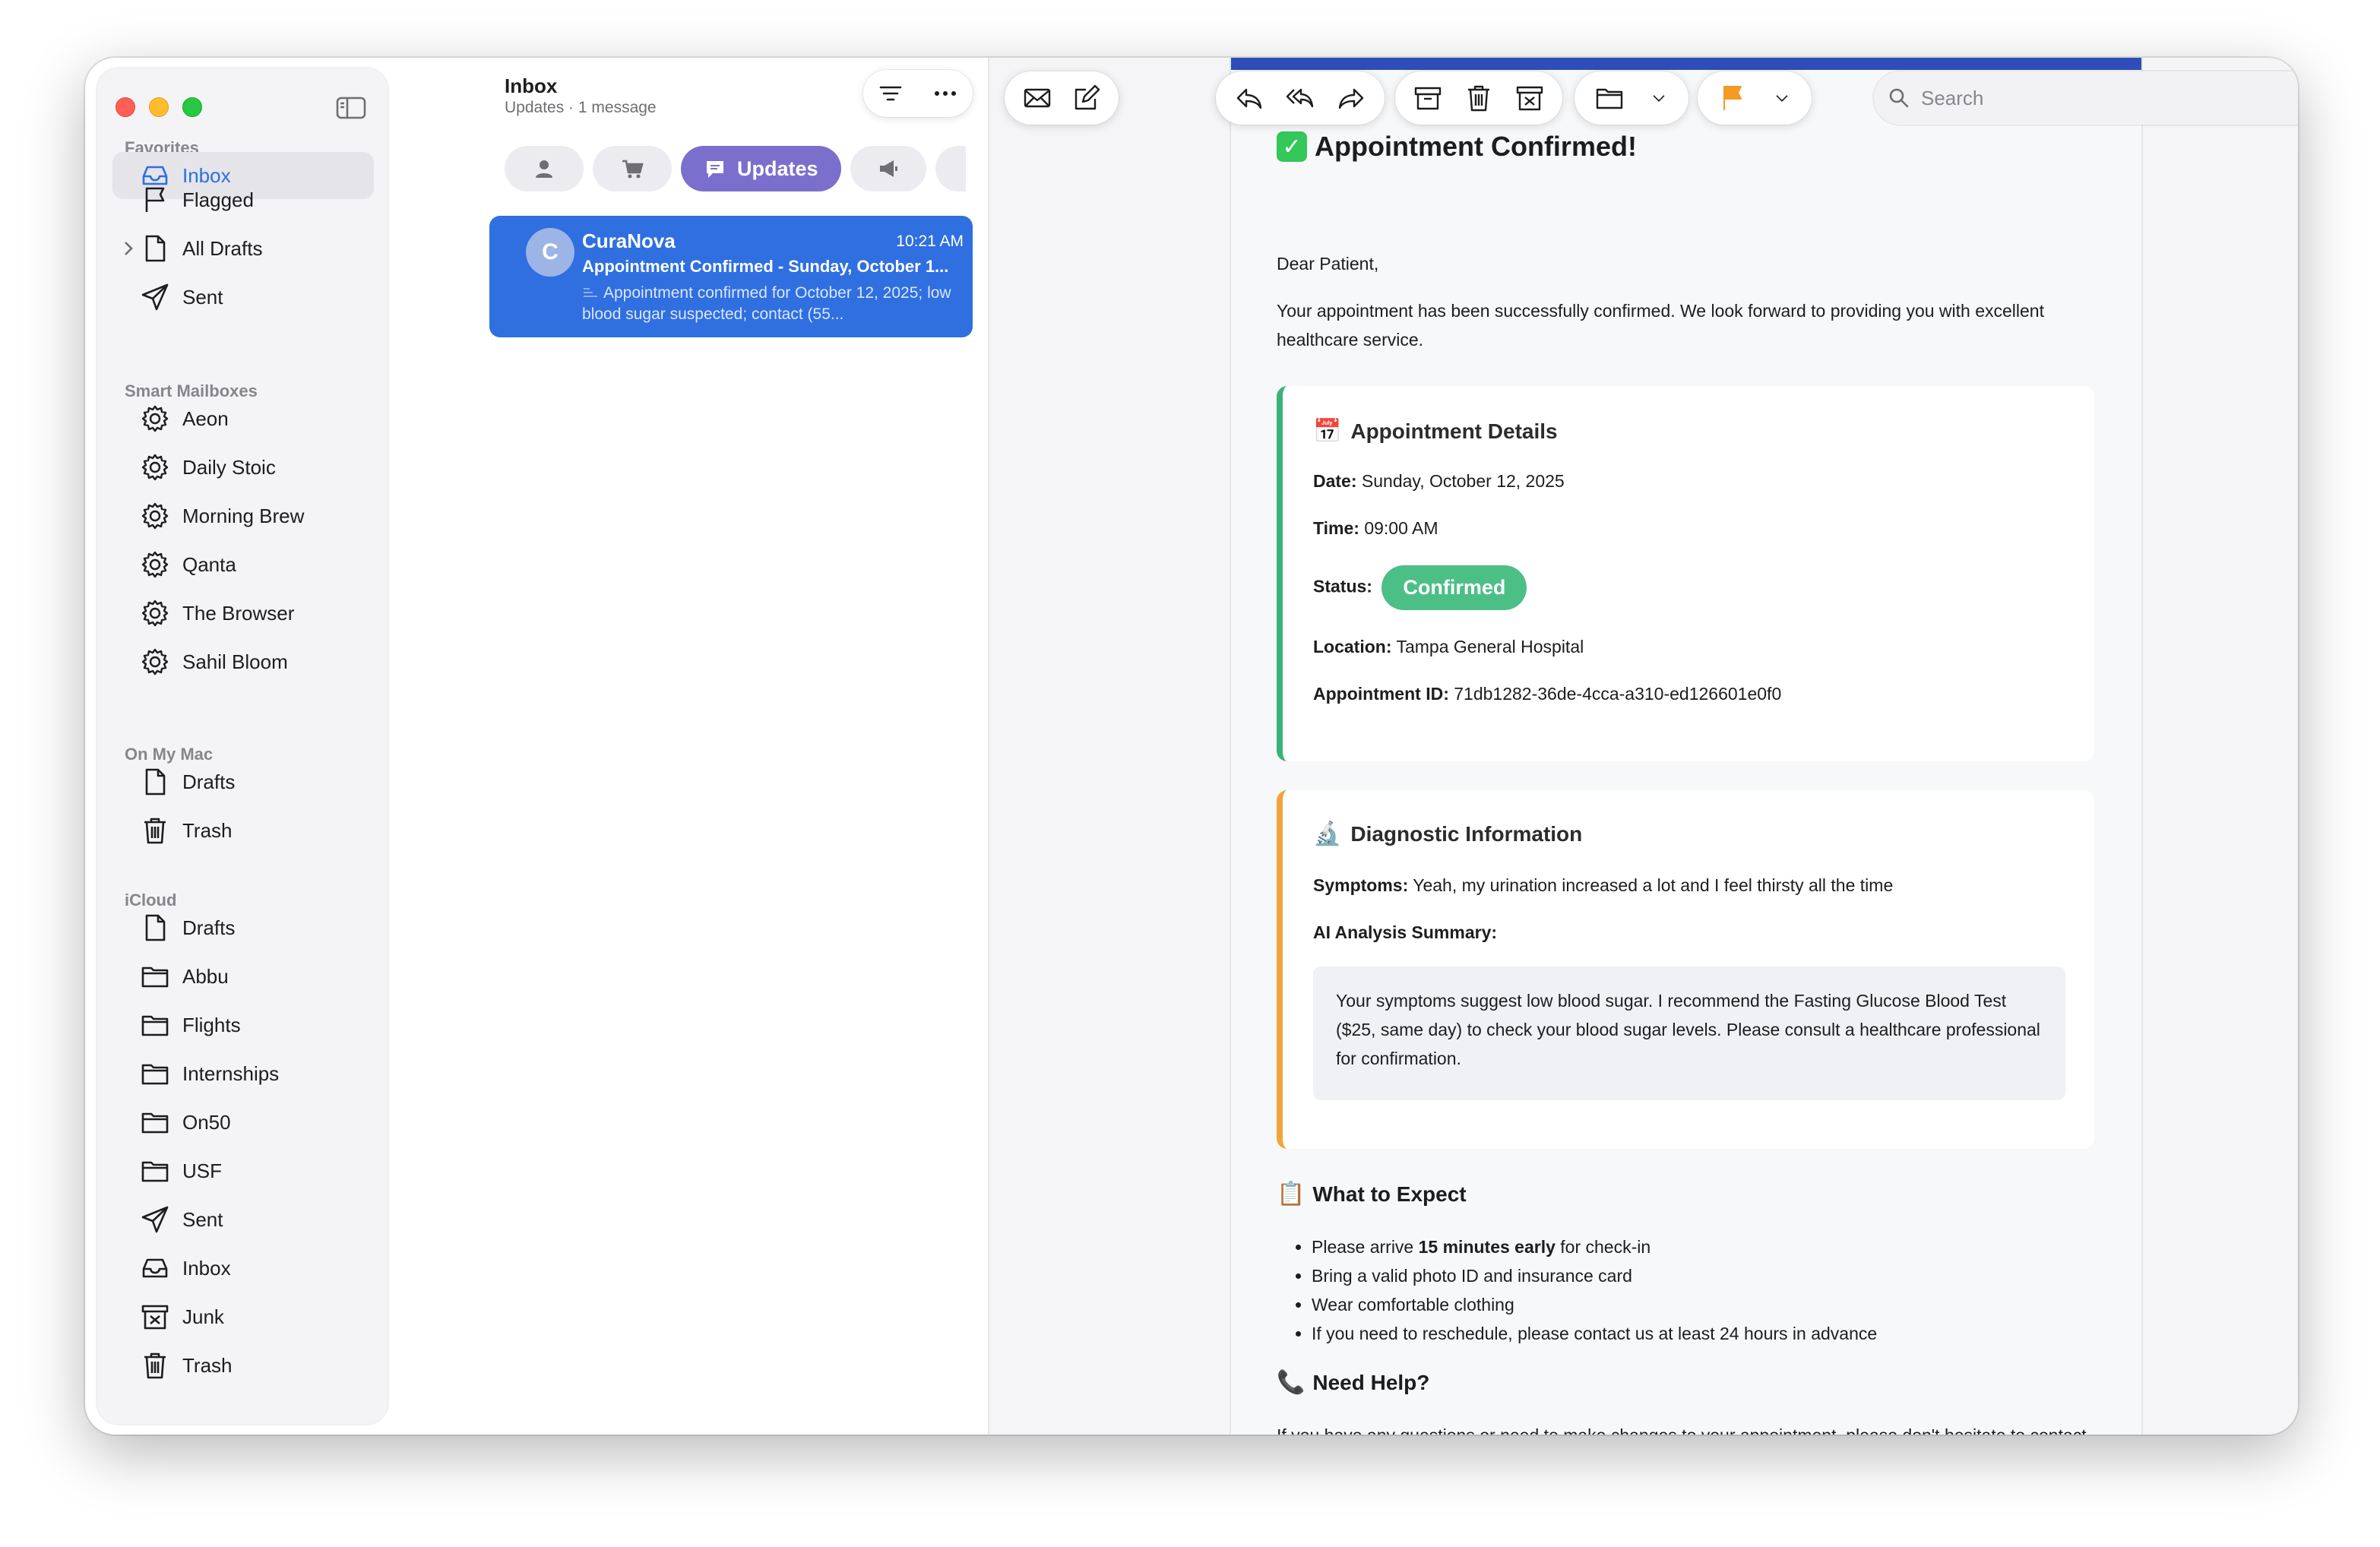 The image size is (2380, 1547). What do you see at coordinates (1466, 833) in the screenshot?
I see `diagnostic-heading-text: Diagnostic Information` at bounding box center [1466, 833].